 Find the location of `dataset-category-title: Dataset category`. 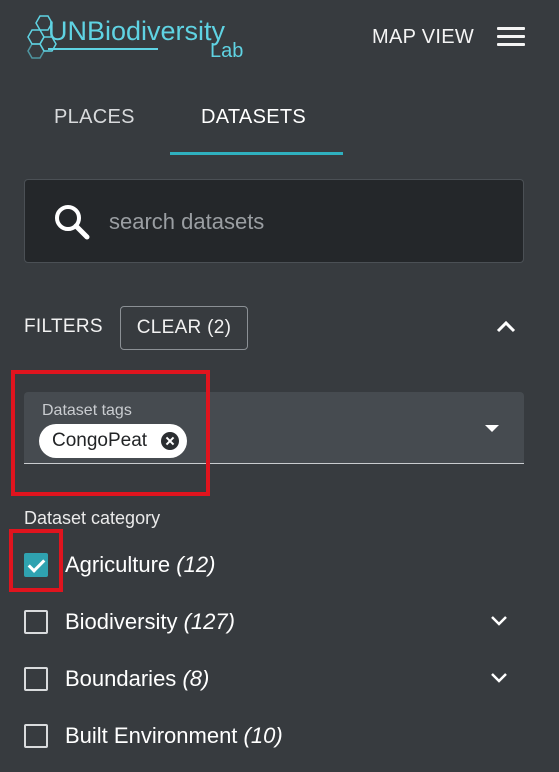

dataset-category-title: Dataset category is located at coordinates (92, 518).